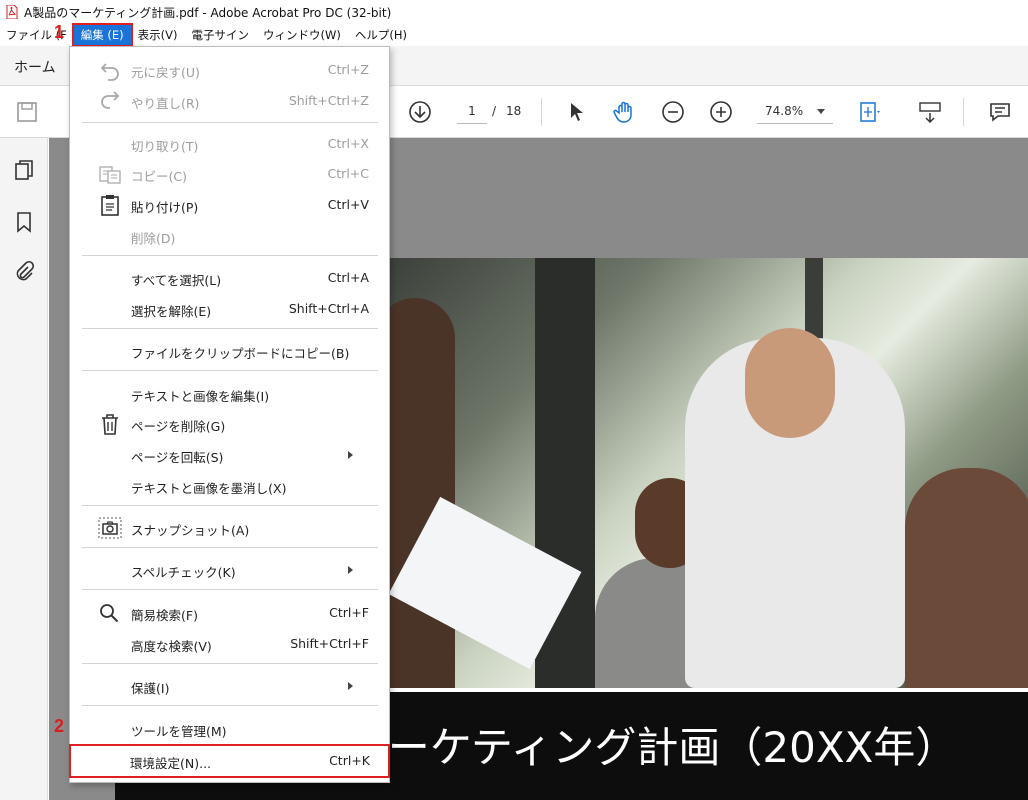  What do you see at coordinates (110, 100) in the screenshot?
I see `redo-icon` at bounding box center [110, 100].